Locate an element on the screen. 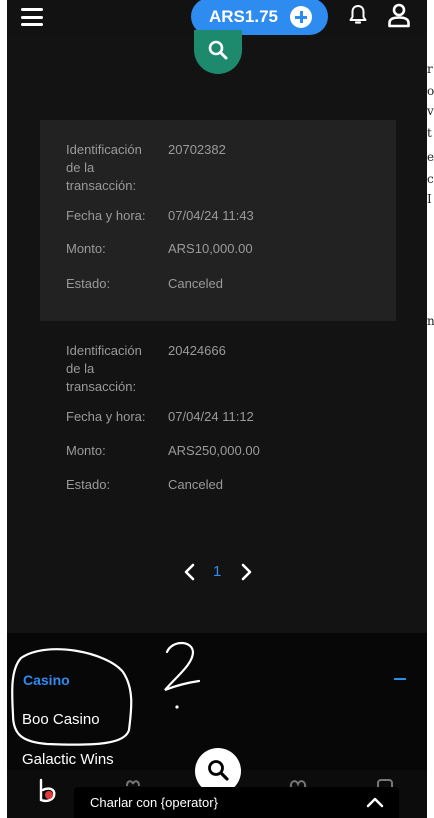 The width and height of the screenshot is (434, 818). collapse-icon is located at coordinates (400, 679).